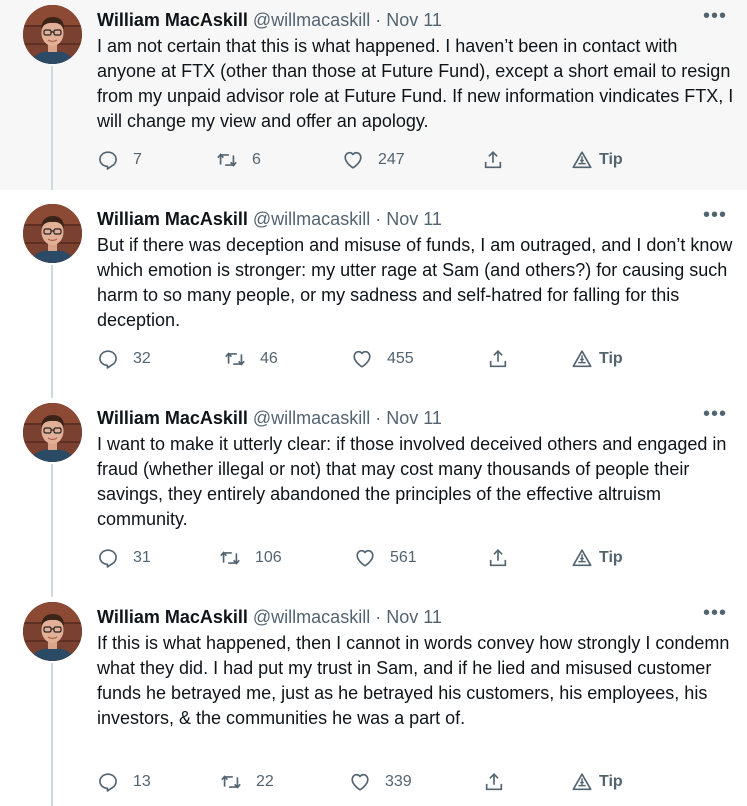 Image resolution: width=747 pixels, height=806 pixels. I want to click on reply-button: 31, so click(124, 558).